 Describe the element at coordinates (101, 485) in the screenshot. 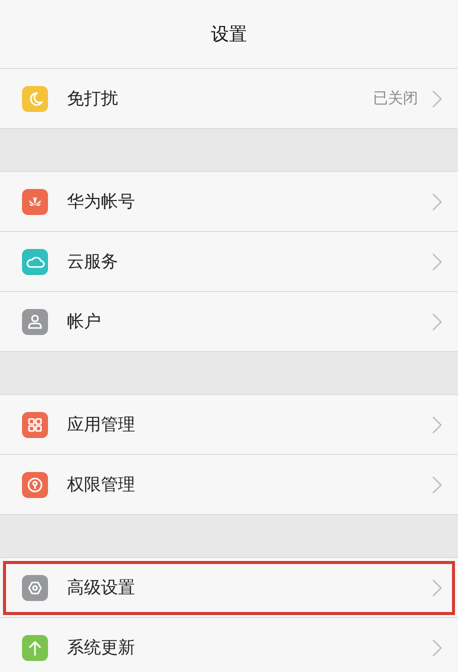

I see `setting-label: 权限管理` at that location.